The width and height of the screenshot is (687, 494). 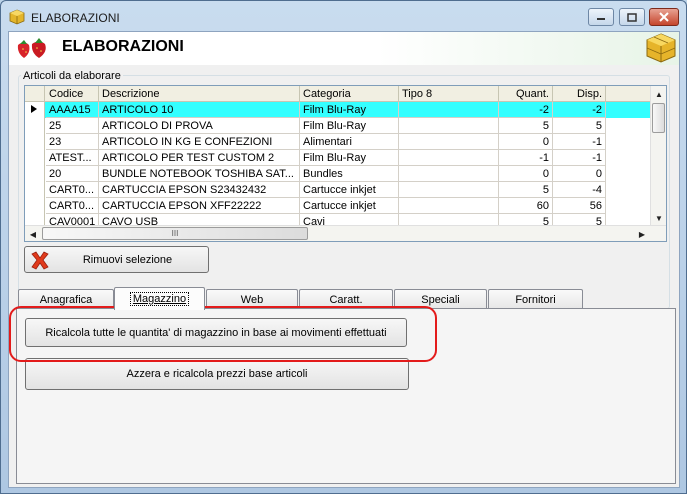 What do you see at coordinates (658, 218) in the screenshot?
I see `scroll-down-icon: ▼` at bounding box center [658, 218].